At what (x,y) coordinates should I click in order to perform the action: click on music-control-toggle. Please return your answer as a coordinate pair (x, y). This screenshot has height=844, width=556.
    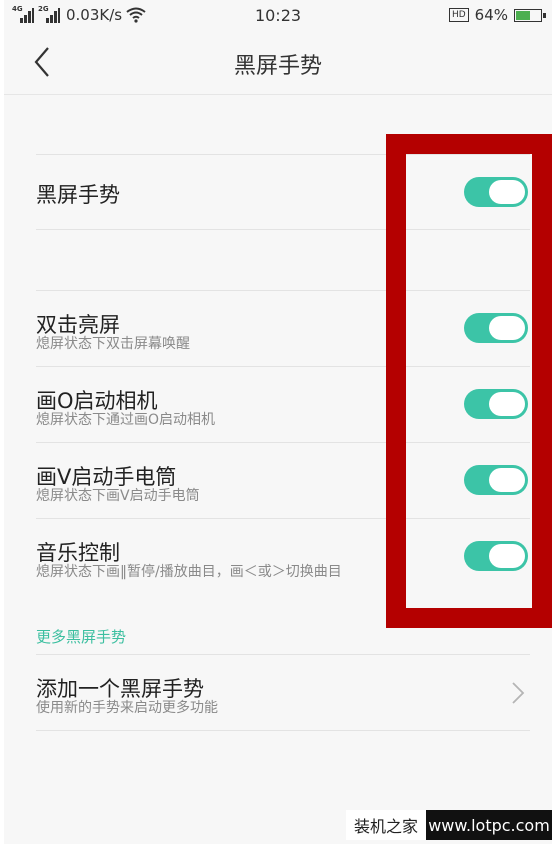
    Looking at the image, I should click on (496, 556).